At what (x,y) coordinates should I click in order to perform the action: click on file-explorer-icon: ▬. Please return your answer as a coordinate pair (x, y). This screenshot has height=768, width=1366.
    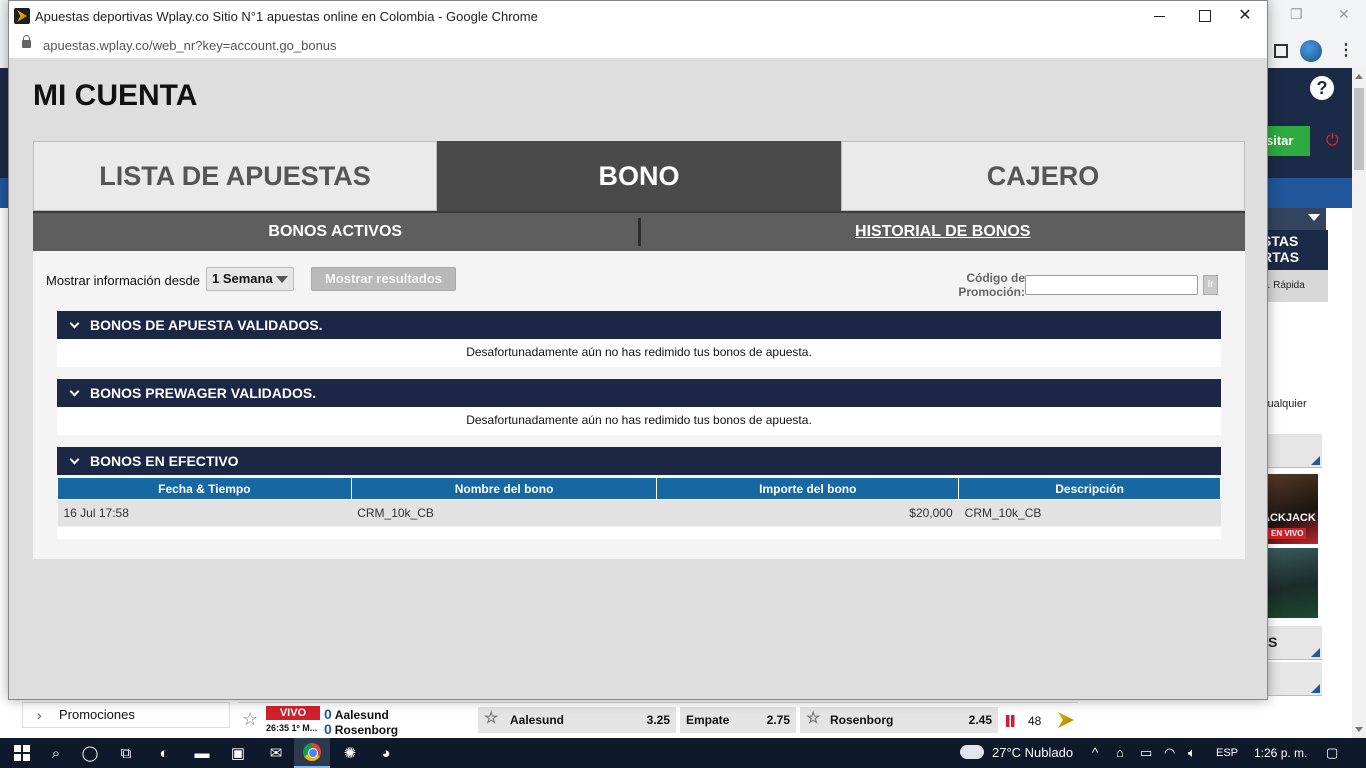
    Looking at the image, I should click on (202, 753).